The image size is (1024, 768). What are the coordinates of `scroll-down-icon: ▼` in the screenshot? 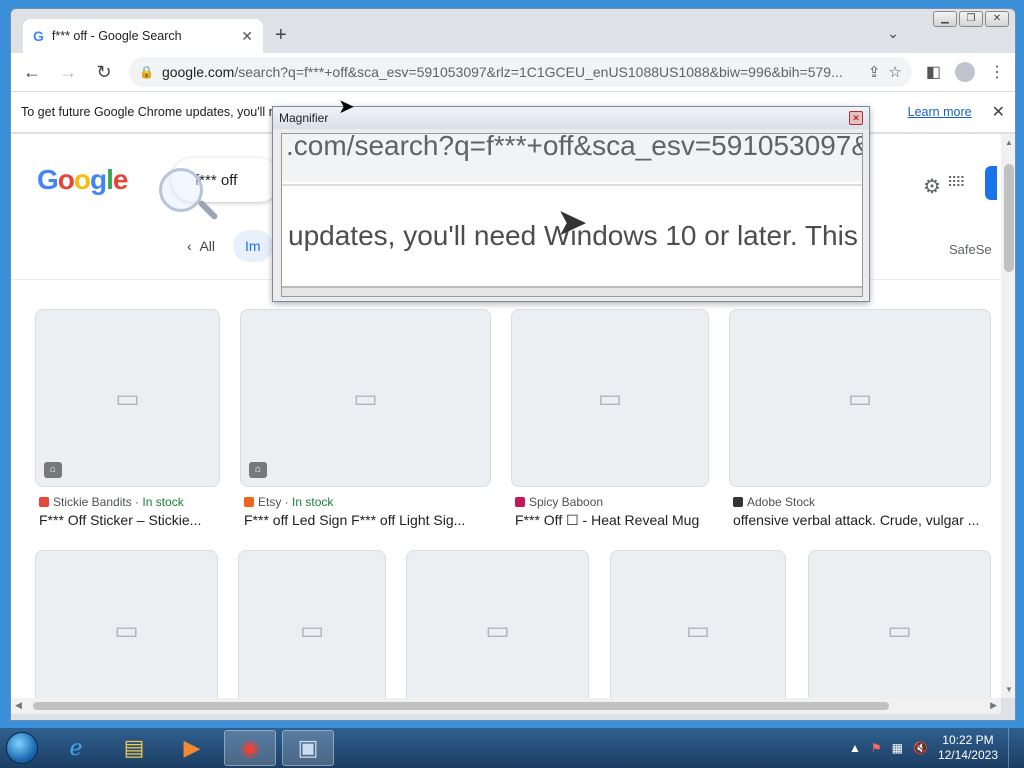 It's located at (1009, 689).